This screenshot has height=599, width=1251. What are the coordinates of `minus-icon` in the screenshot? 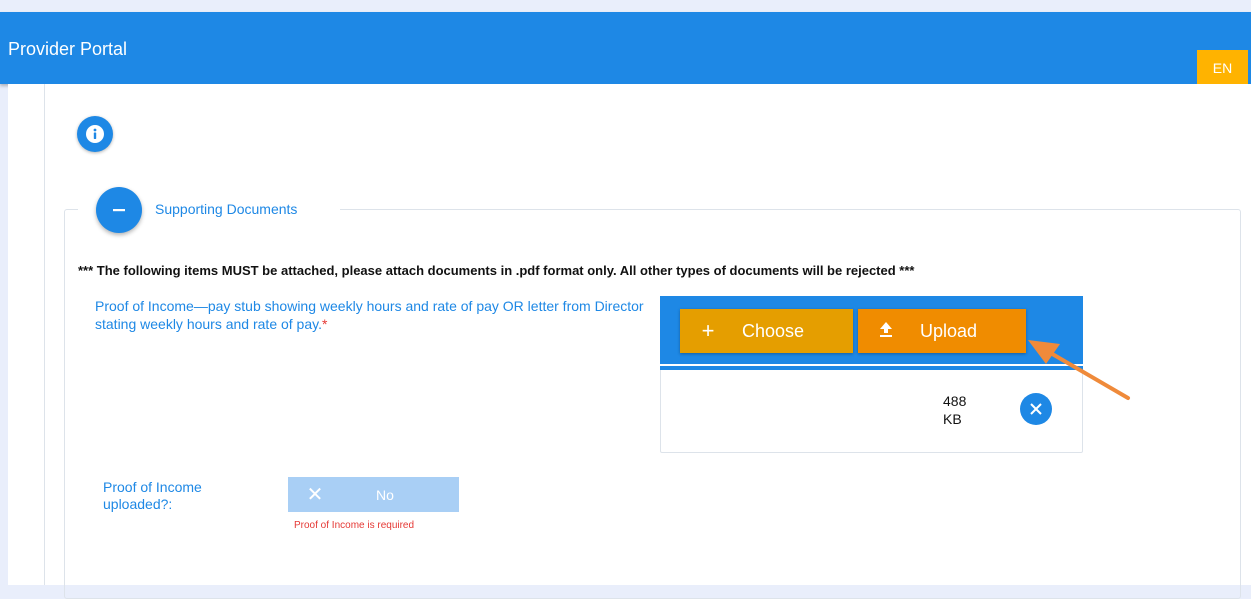 It's located at (119, 210).